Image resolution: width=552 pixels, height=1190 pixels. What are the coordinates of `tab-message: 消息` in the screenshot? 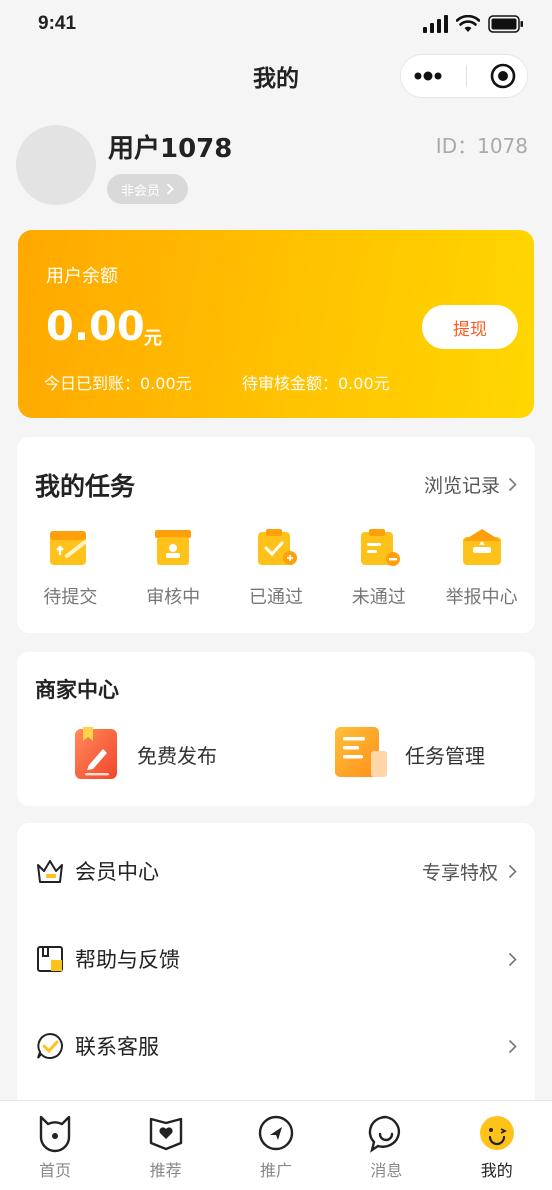 It's located at (386, 1145).